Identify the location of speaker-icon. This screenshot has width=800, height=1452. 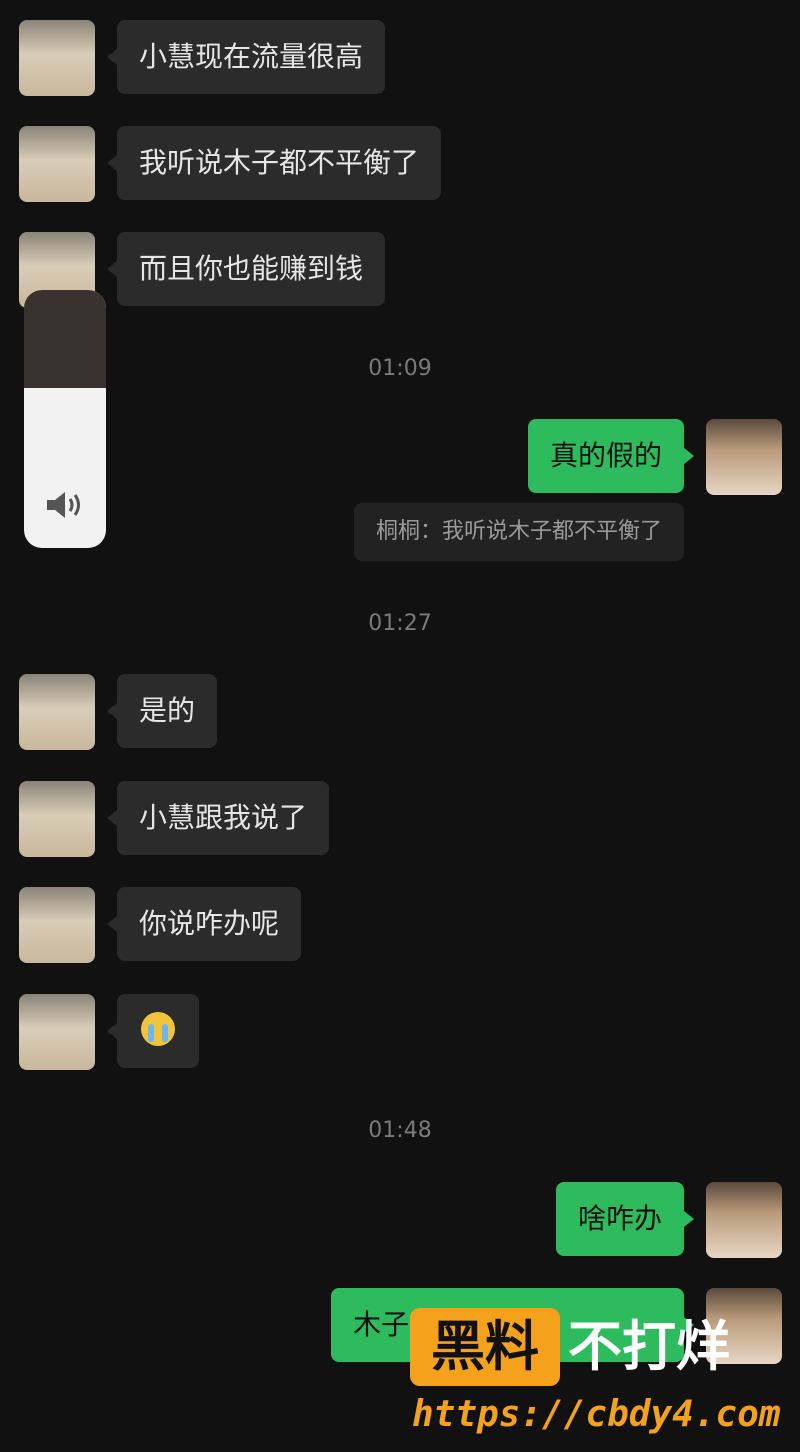
(65, 507).